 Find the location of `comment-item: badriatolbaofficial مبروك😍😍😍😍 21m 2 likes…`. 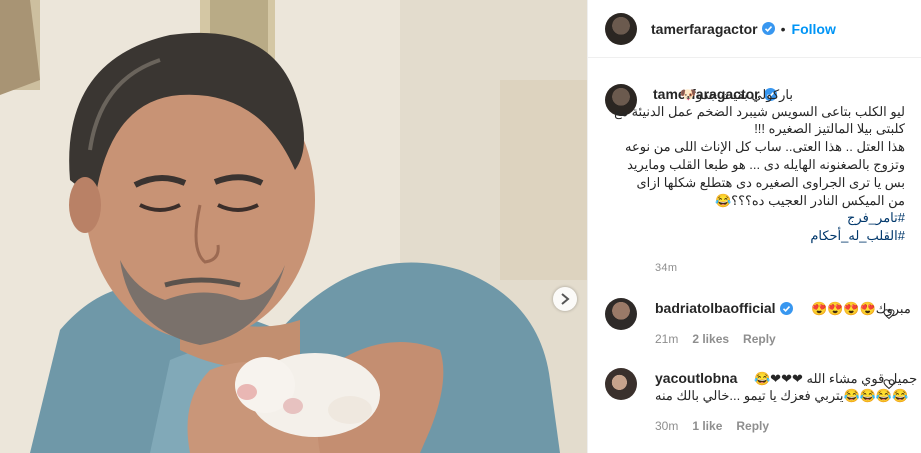

comment-item: badriatolbaofficial مبروك😍😍😍😍 21m 2 likes… is located at coordinates (758, 323).